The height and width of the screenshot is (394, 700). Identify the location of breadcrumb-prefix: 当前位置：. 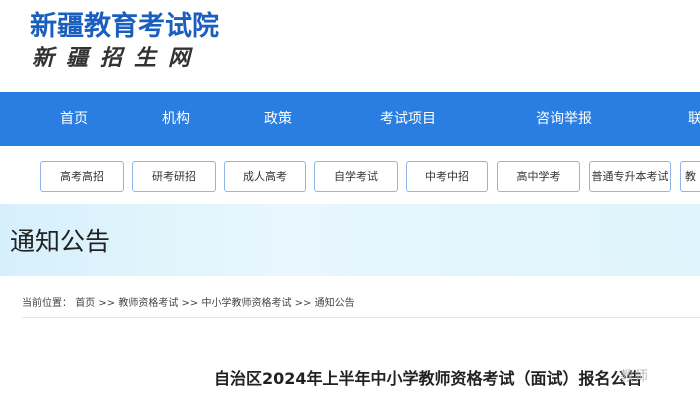
(47, 303).